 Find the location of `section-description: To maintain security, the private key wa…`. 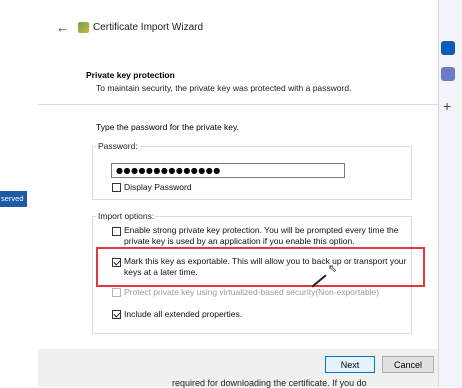

section-description: To maintain security, the private key wa… is located at coordinates (224, 88).